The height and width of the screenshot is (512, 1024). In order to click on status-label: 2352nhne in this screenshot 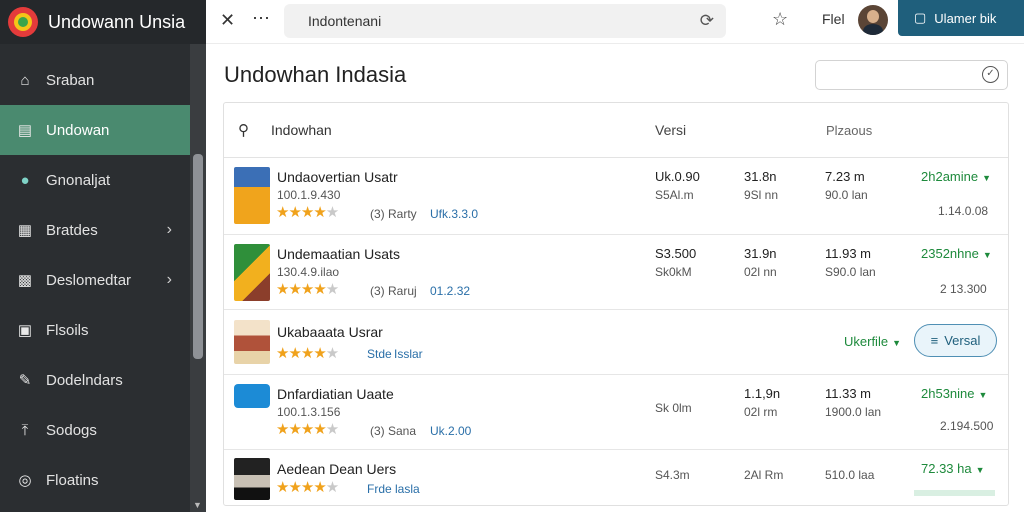, I will do `click(950, 253)`.